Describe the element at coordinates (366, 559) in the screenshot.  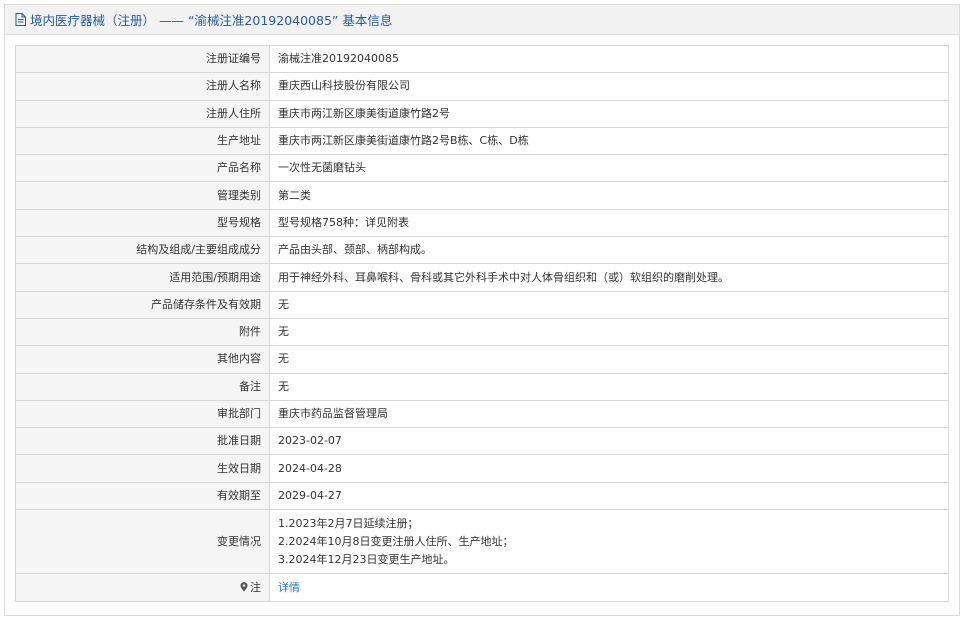
I see `change-line: 3.2024年12月23日变更生产地址。` at that location.